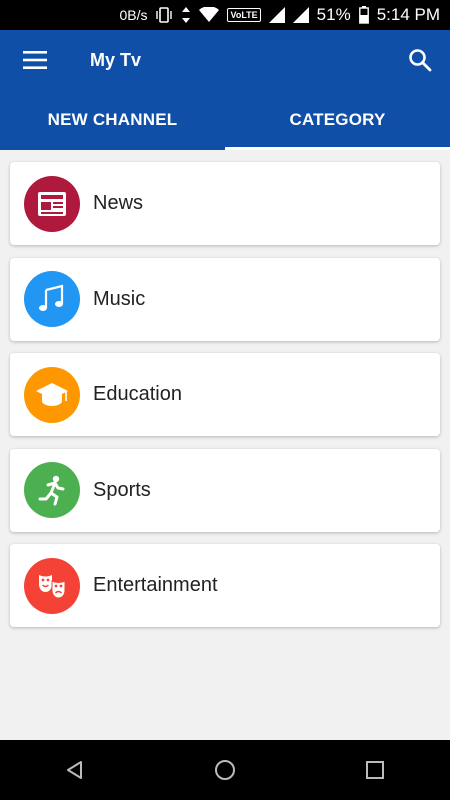 Image resolution: width=450 pixels, height=800 pixels. What do you see at coordinates (137, 394) in the screenshot?
I see `category-label: Education` at bounding box center [137, 394].